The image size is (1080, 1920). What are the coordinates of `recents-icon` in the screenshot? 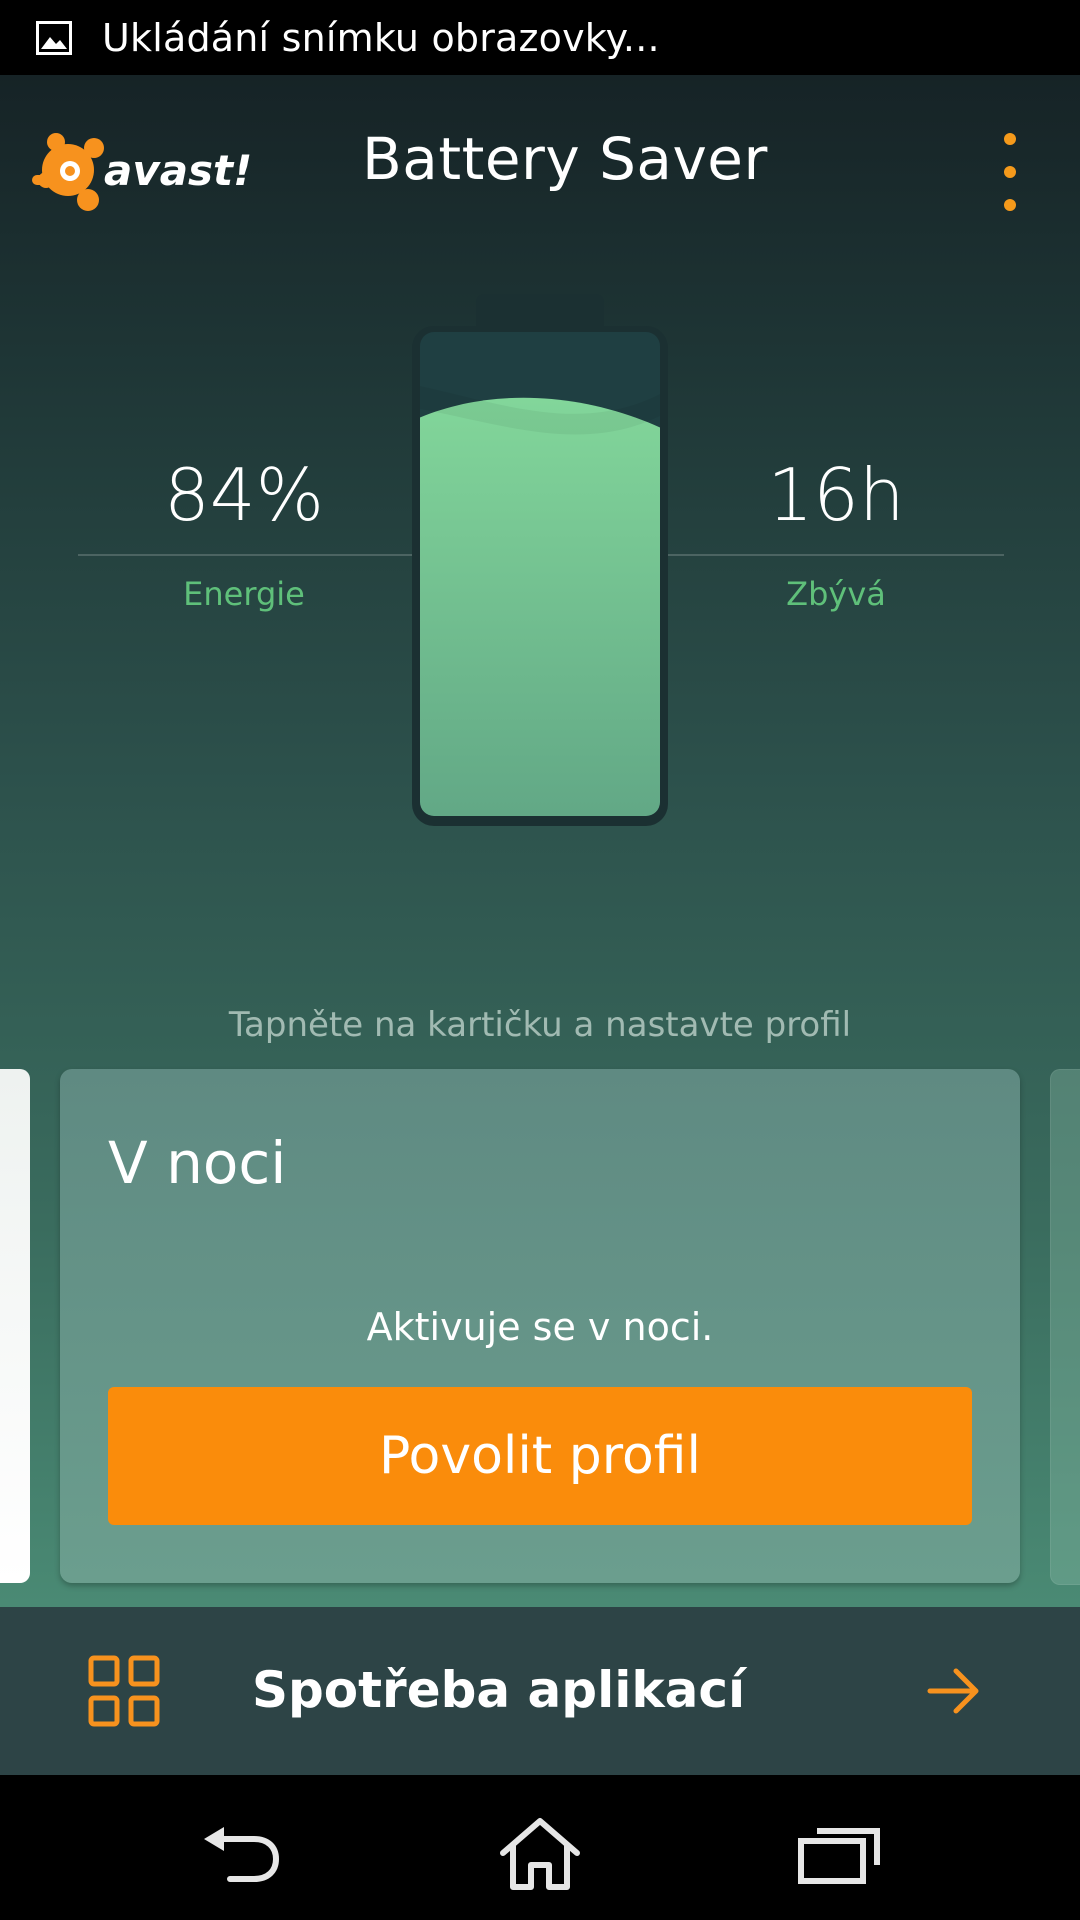 It's located at (840, 1853).